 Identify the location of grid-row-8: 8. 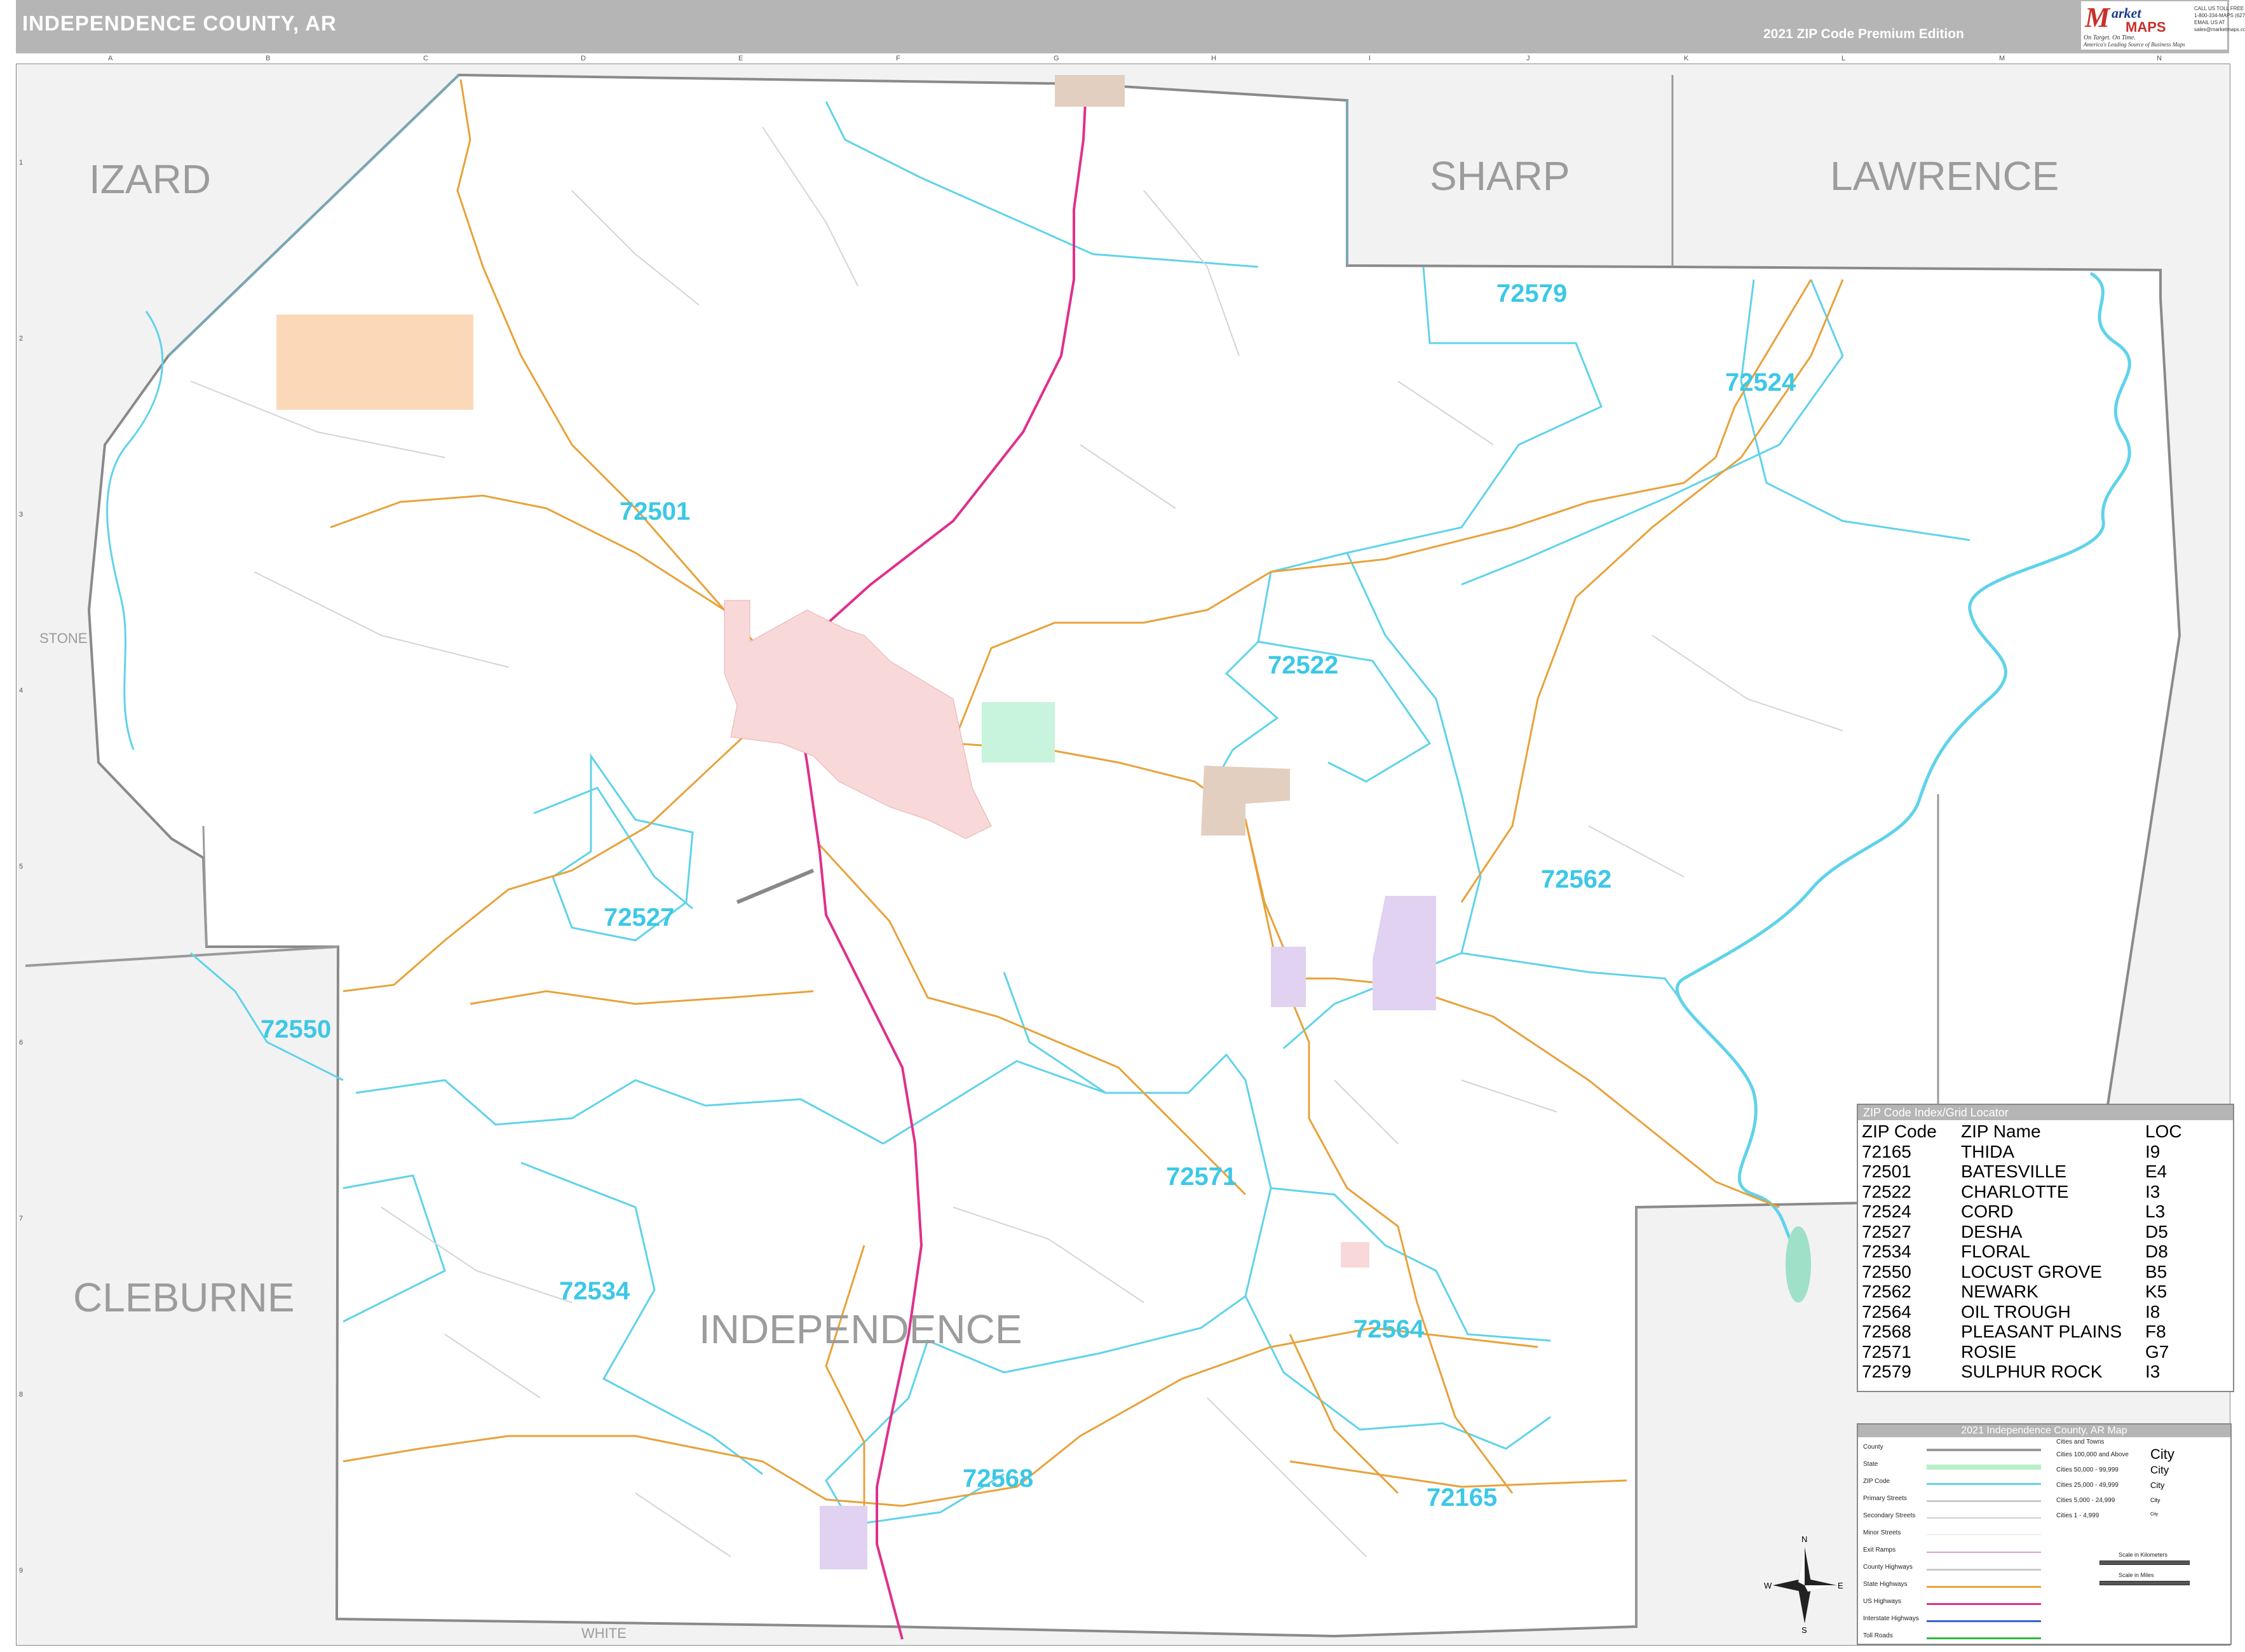
(21, 1394).